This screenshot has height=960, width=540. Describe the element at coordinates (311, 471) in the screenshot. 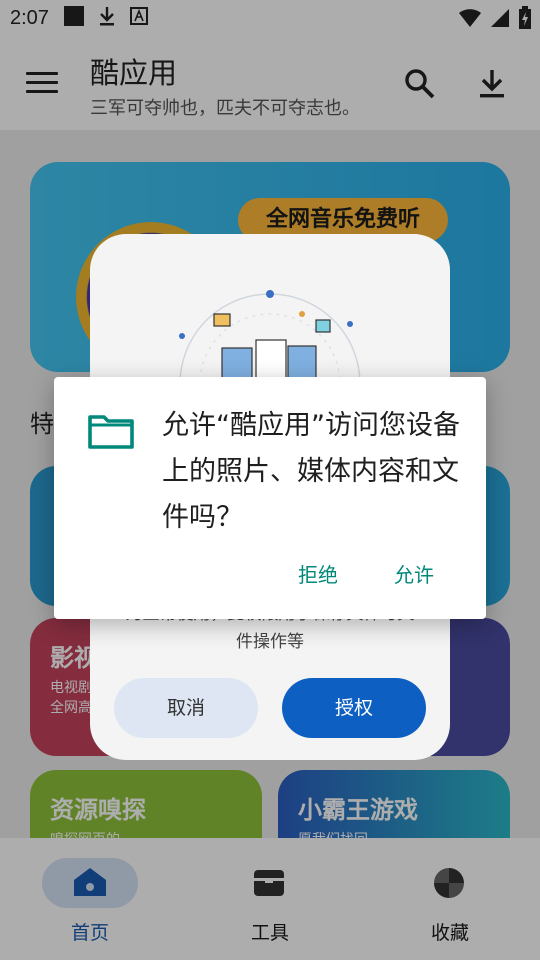

I see `dialog-message: 允许“酷应用”访问您设备上的照片、媒体内容和文件吗？` at that location.